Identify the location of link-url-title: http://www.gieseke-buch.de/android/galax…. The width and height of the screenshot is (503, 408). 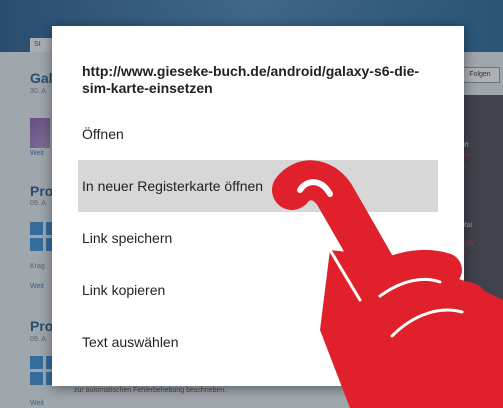
(251, 79).